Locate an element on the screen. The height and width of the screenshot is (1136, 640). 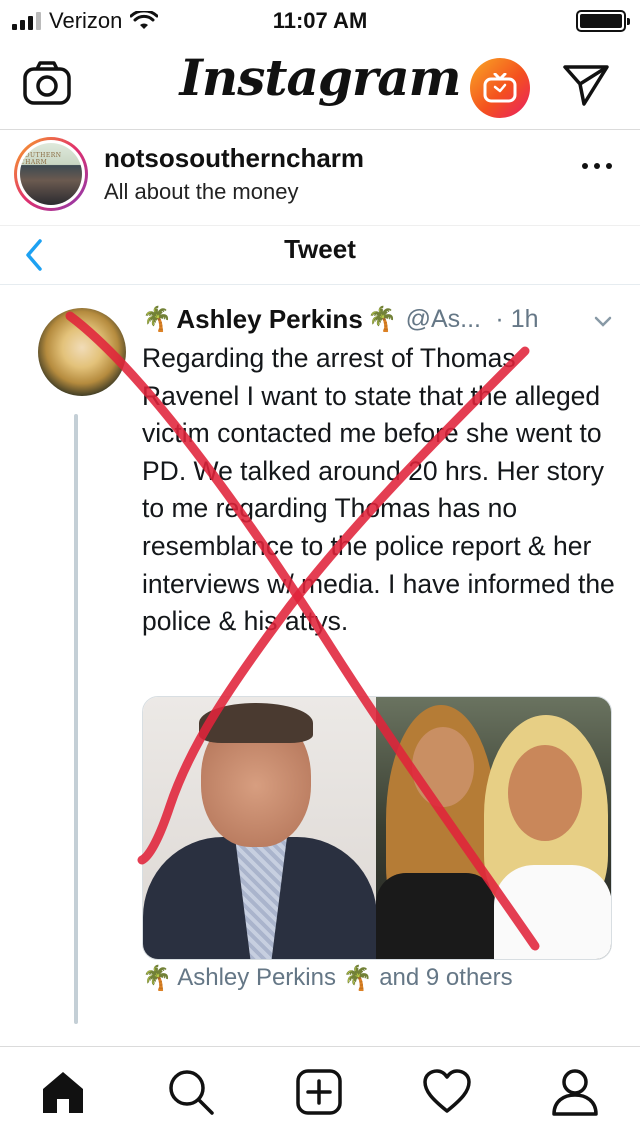
status-time: 11:07 AM is located at coordinates (320, 20).